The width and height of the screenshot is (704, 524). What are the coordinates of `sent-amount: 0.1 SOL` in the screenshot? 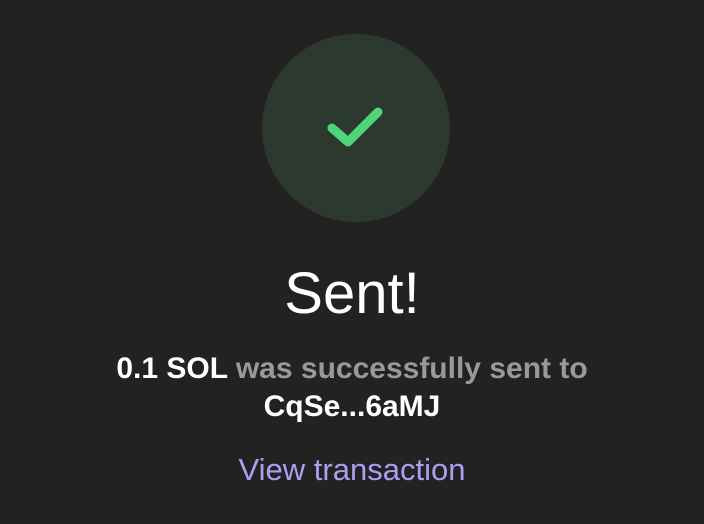 It's located at (172, 368).